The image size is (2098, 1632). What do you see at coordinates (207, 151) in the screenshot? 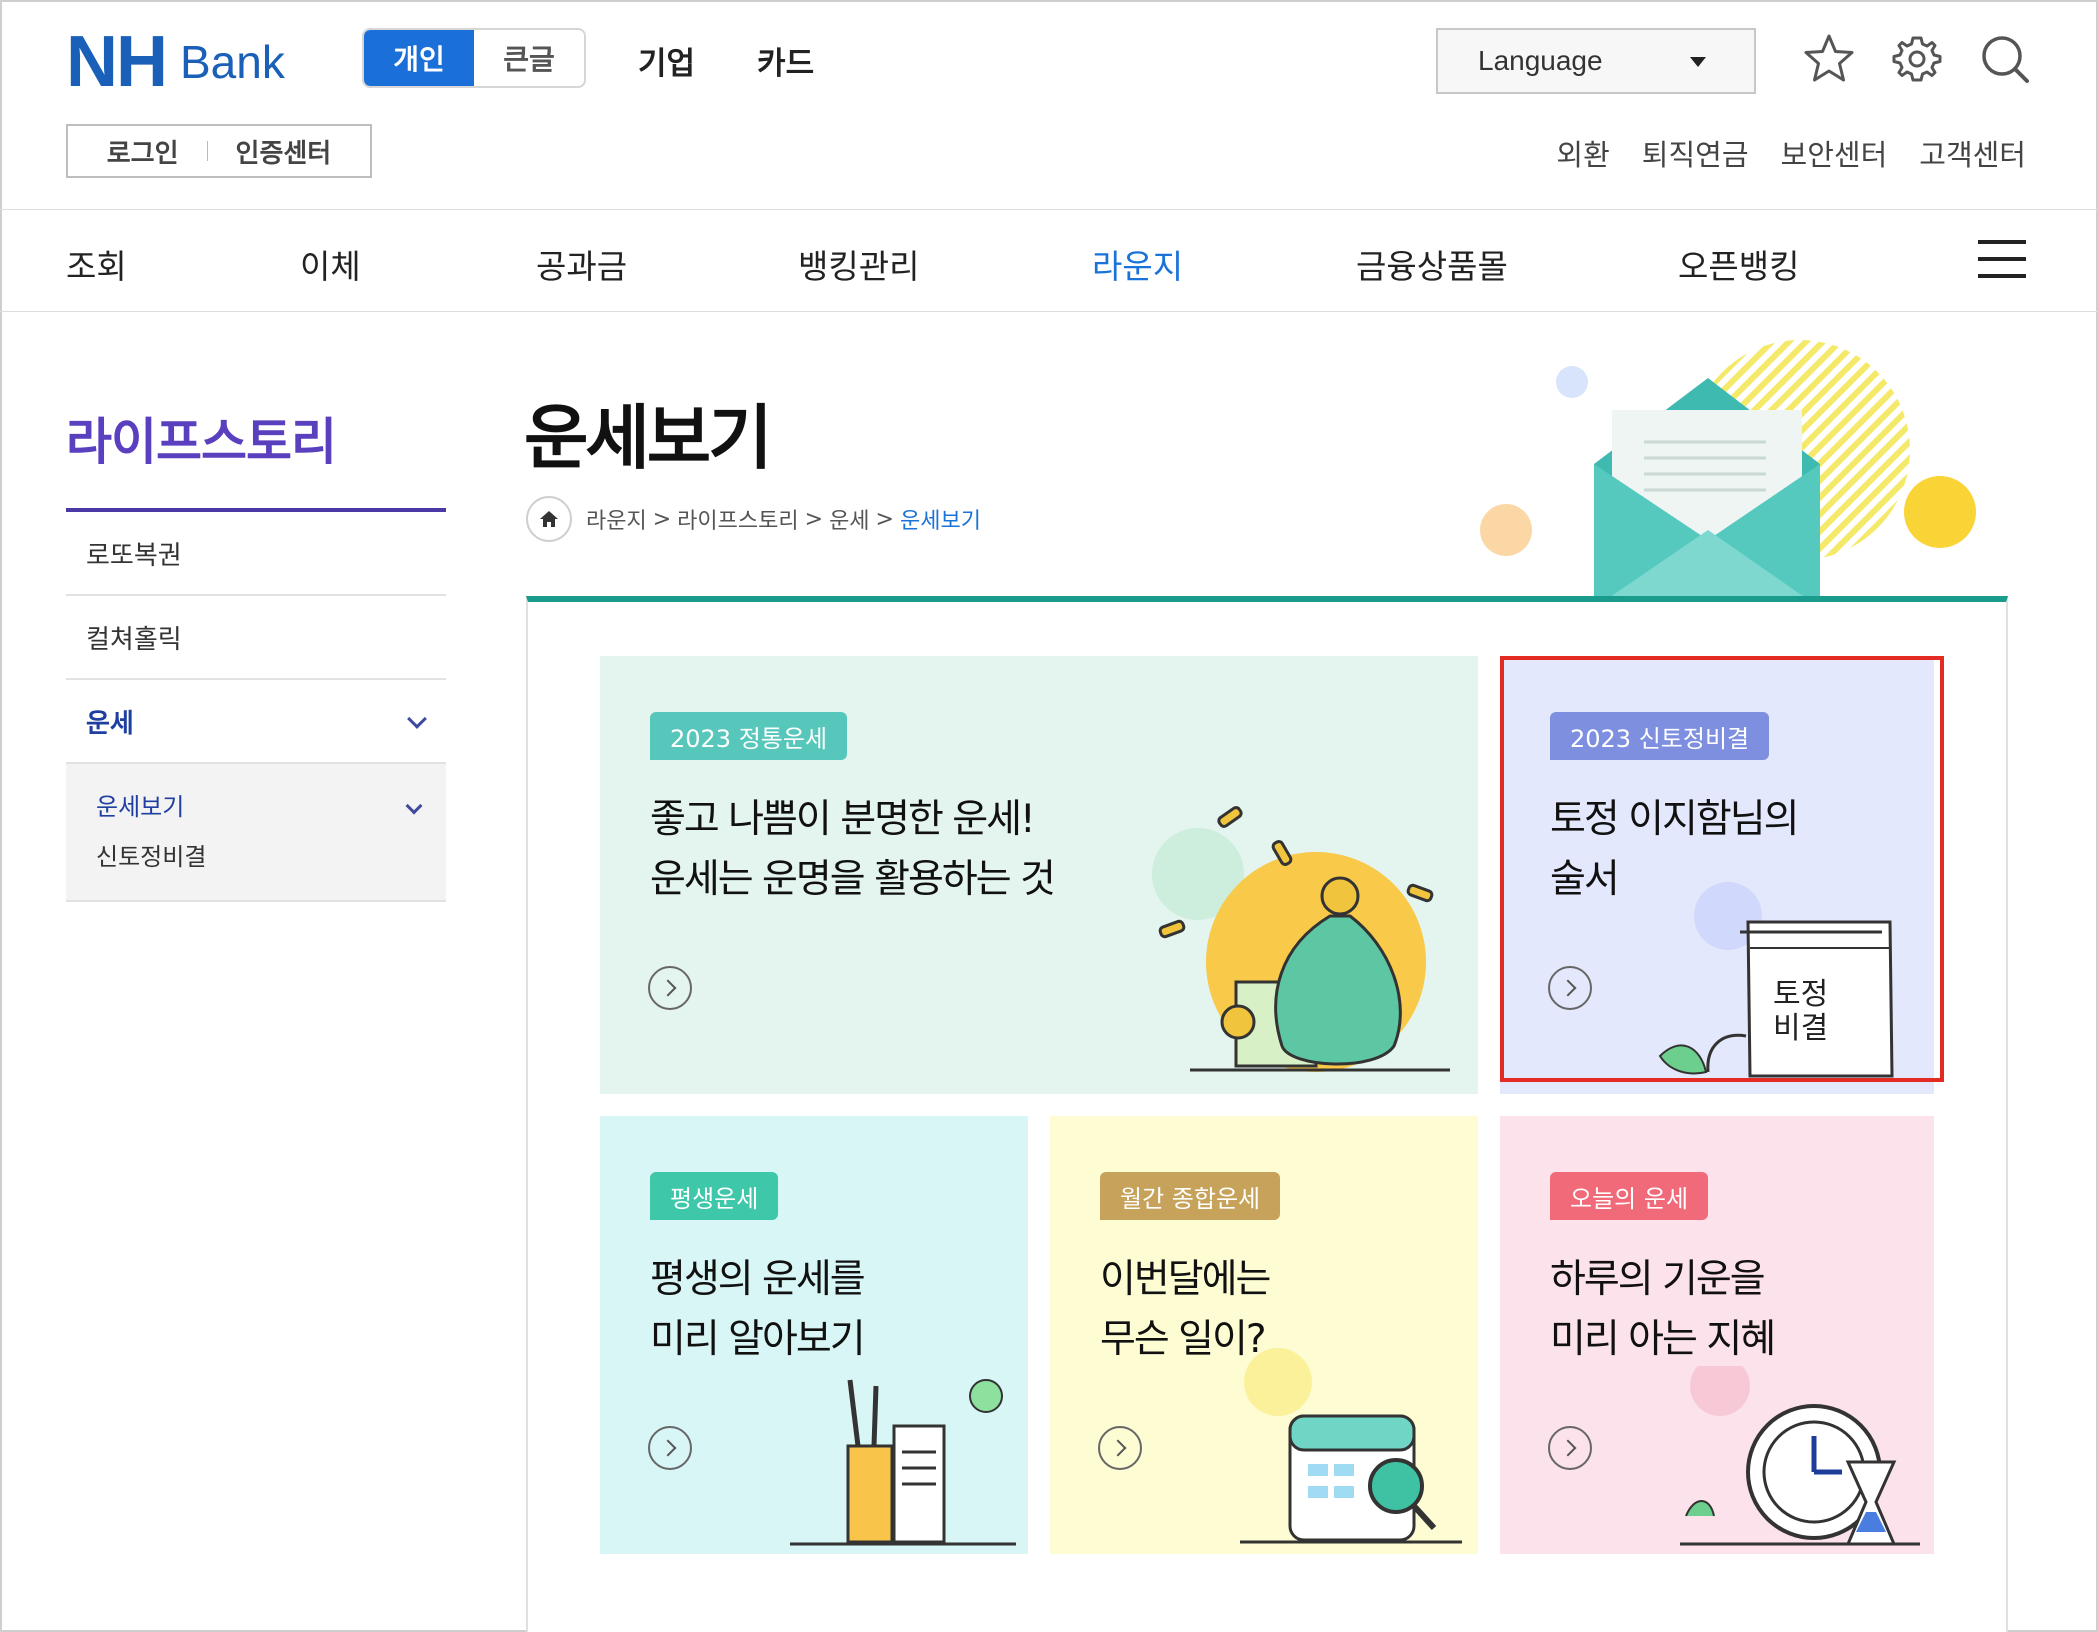
I see `login-separator` at bounding box center [207, 151].